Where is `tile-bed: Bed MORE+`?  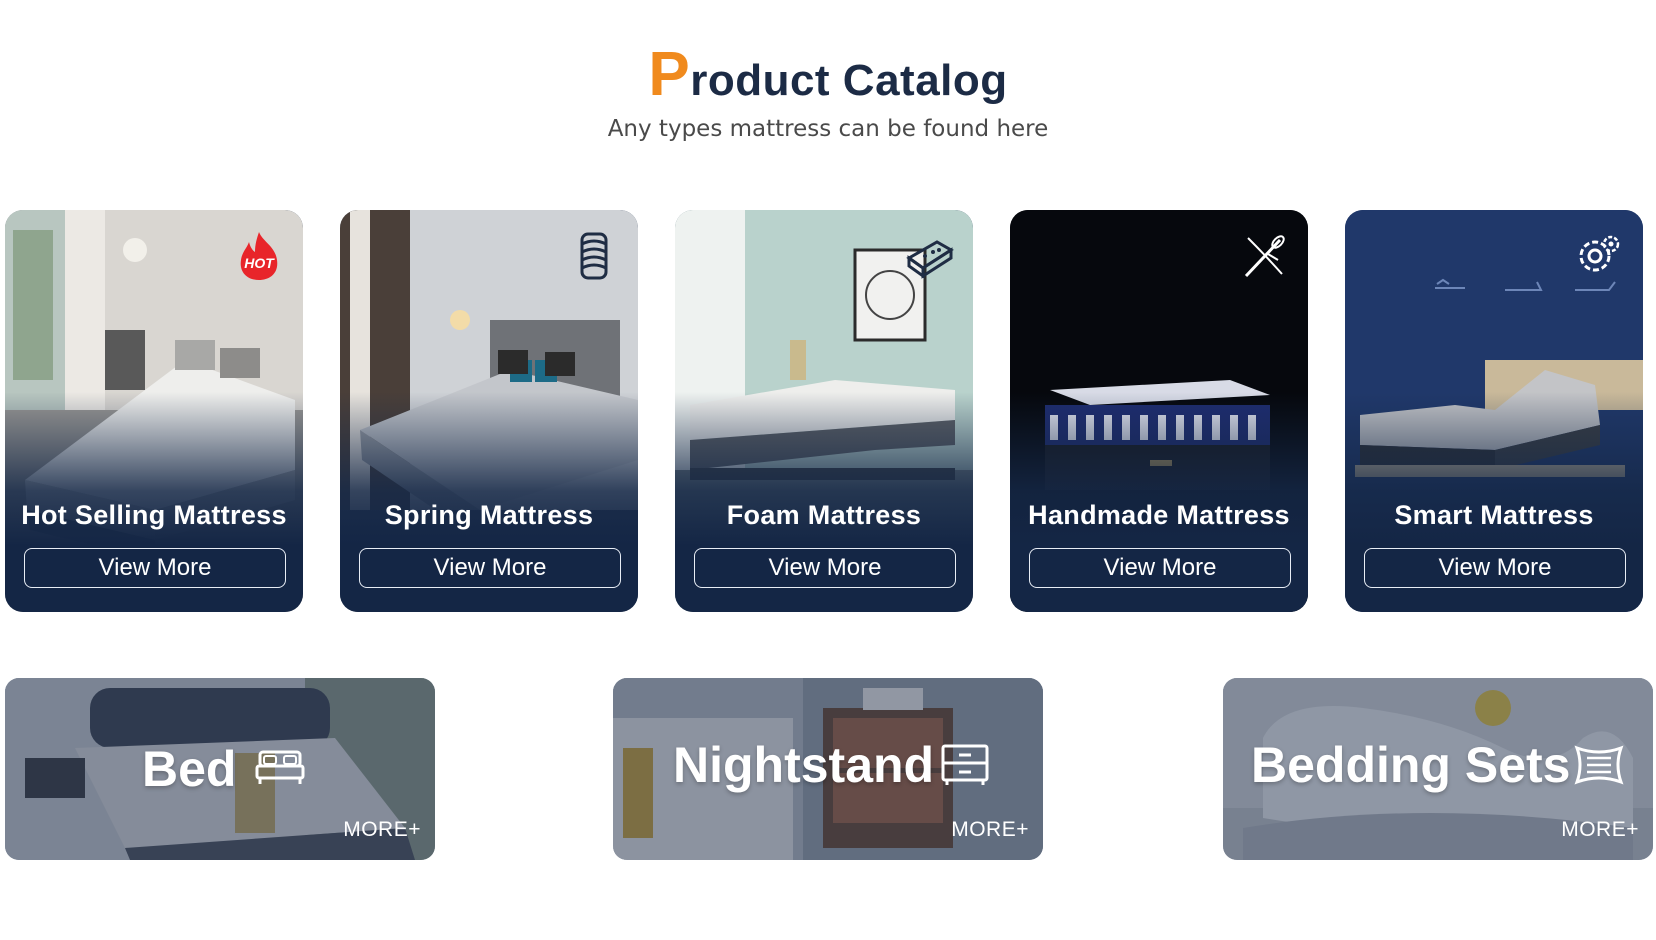 tile-bed: Bed MORE+ is located at coordinates (220, 769).